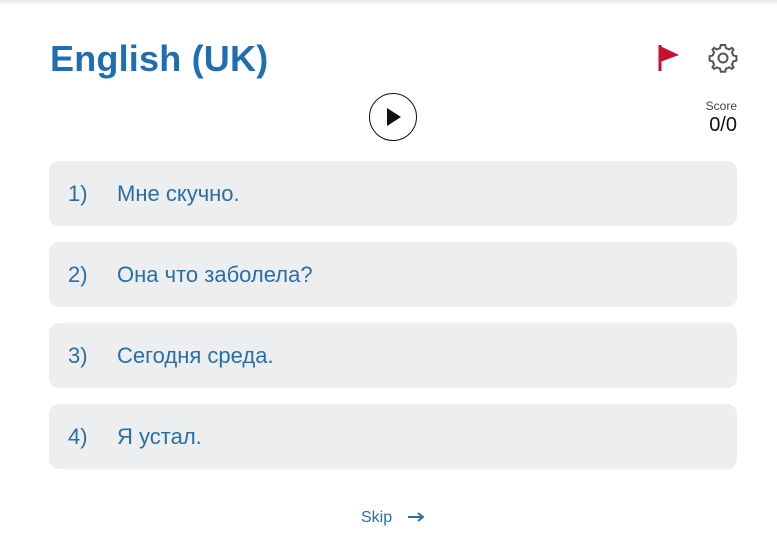 The height and width of the screenshot is (551, 777). What do you see at coordinates (393, 274) in the screenshot?
I see `answer-option-2: 2) Она что заболела?` at bounding box center [393, 274].